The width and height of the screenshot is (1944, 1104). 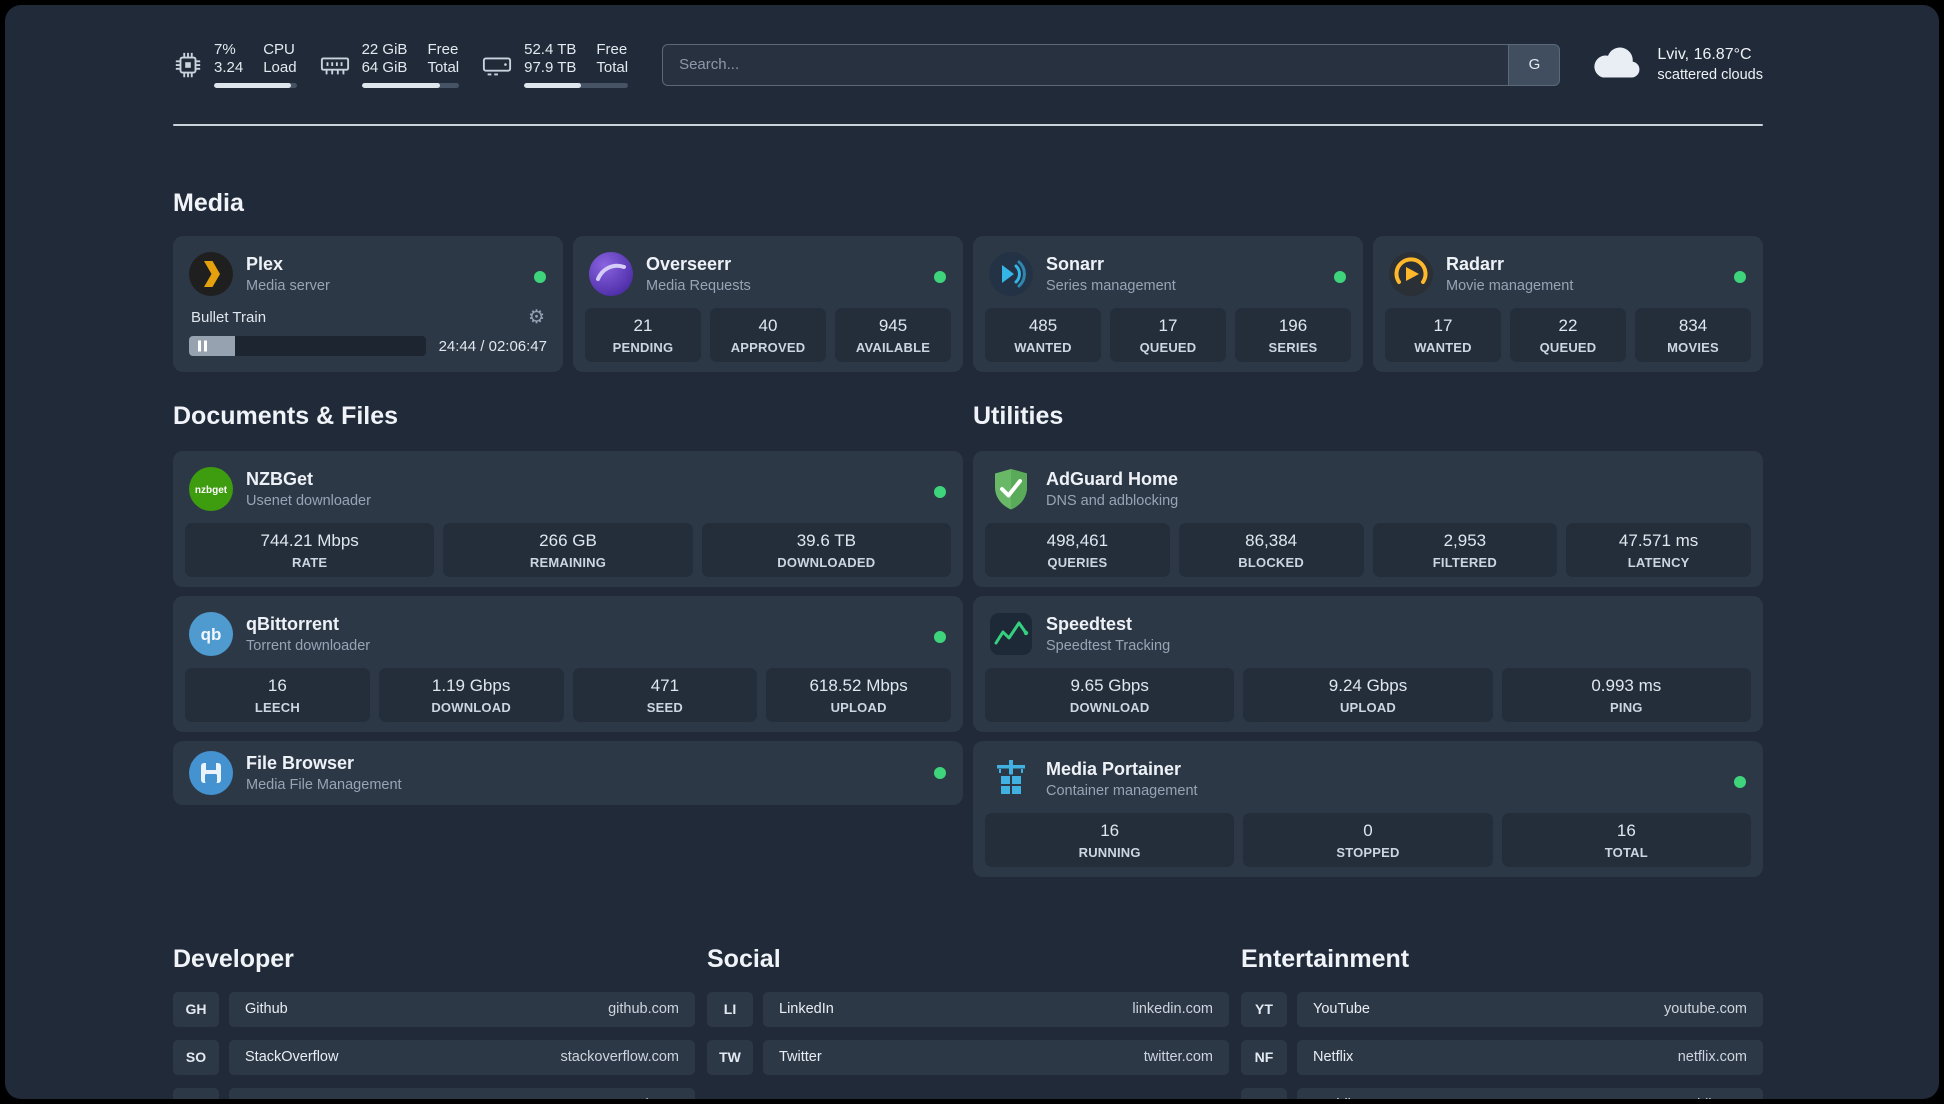 What do you see at coordinates (1271, 549) in the screenshot?
I see `stat-blocked: 86,384 BLOCKED` at bounding box center [1271, 549].